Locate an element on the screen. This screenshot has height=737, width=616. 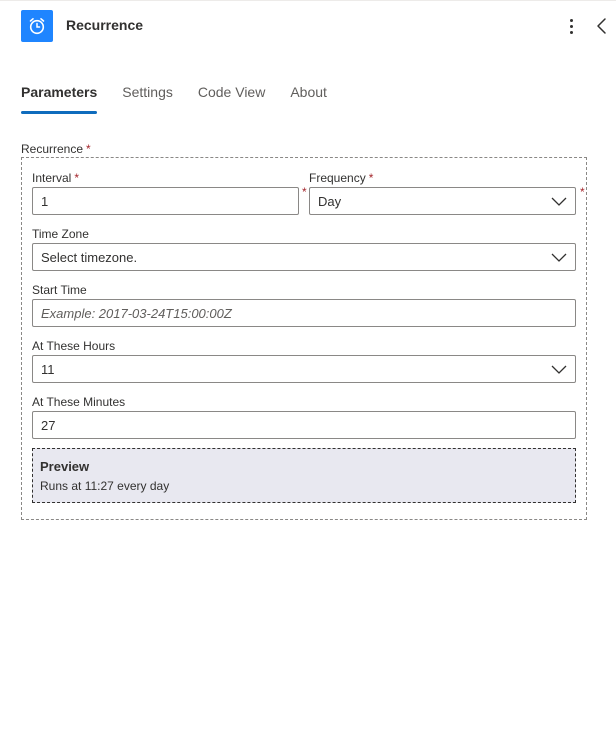
at-these-hours-dropdown: 11 is located at coordinates (304, 369).